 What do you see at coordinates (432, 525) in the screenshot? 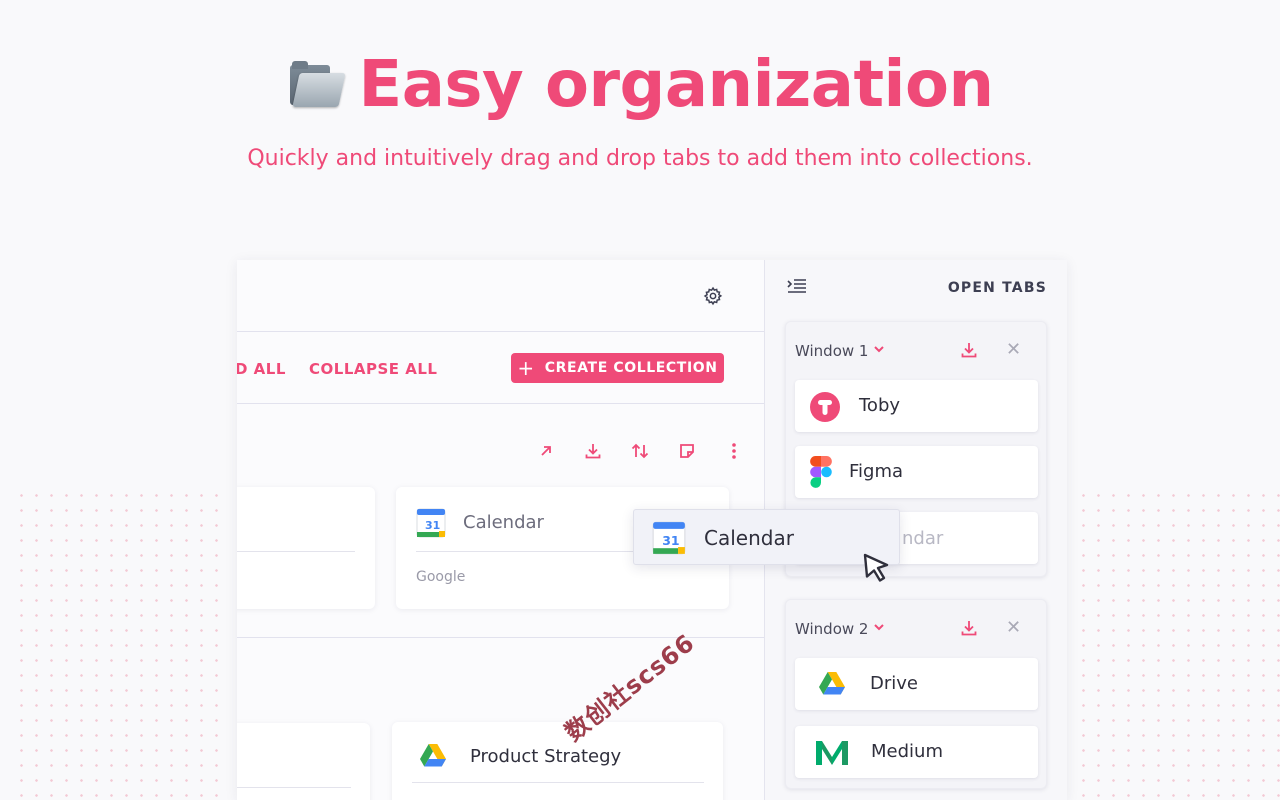
I see `svg-text: 31` at bounding box center [432, 525].